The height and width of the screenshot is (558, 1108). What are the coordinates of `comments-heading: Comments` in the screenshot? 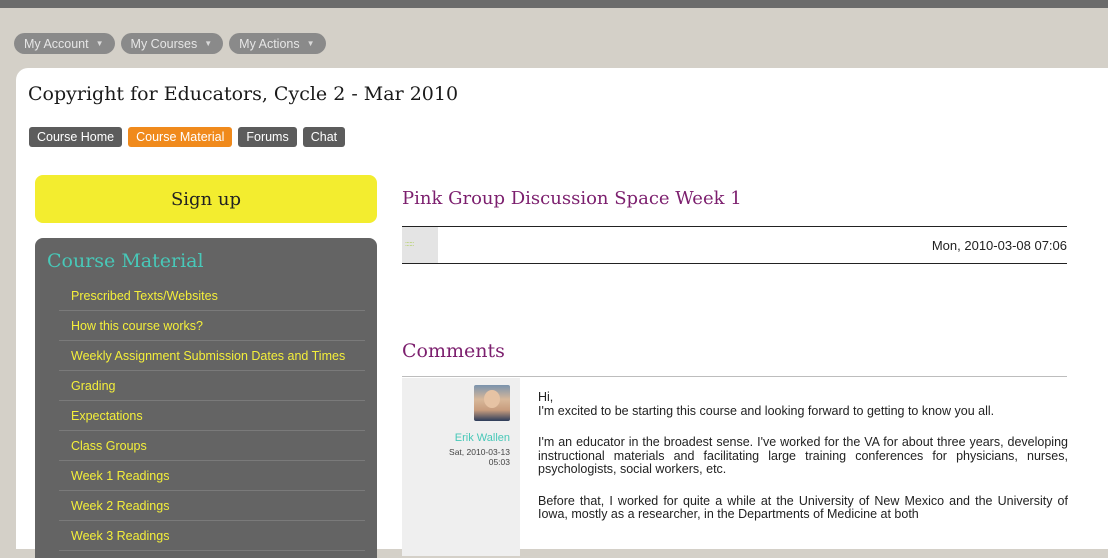 It's located at (453, 351).